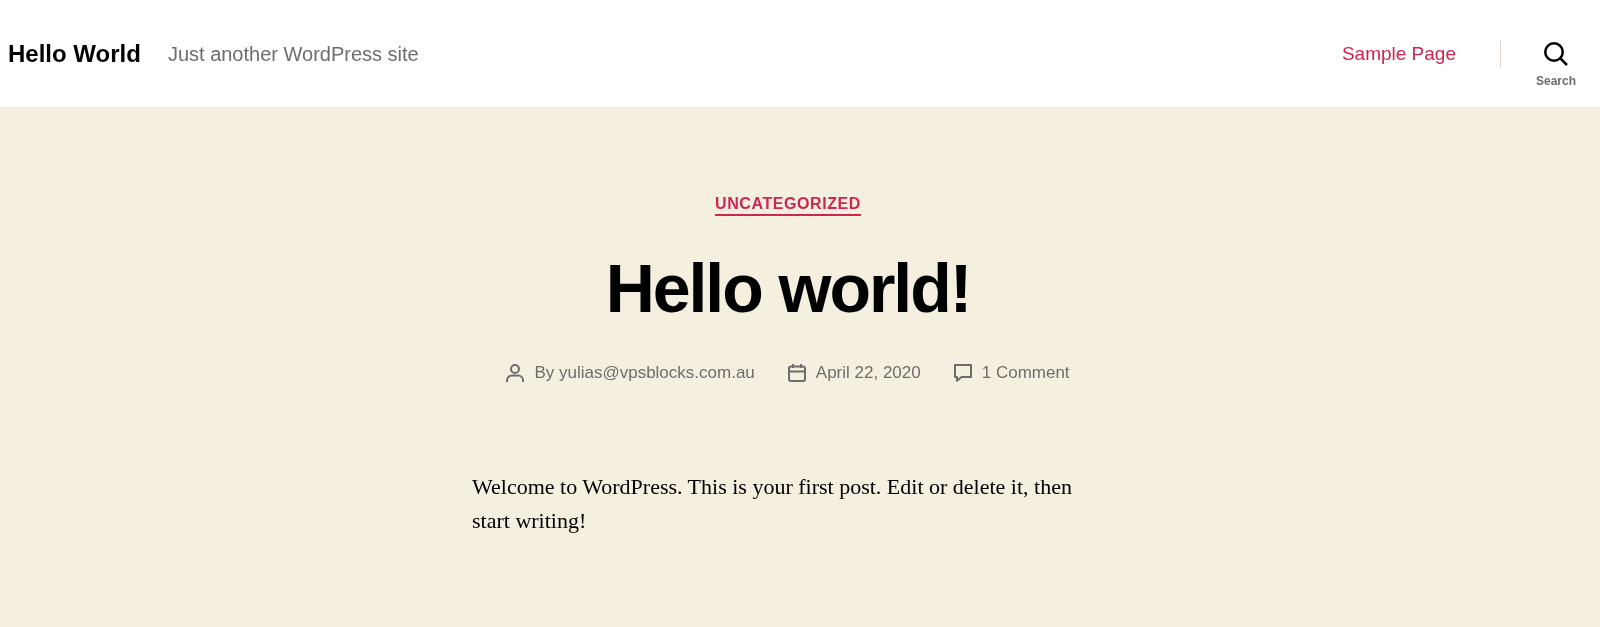  What do you see at coordinates (772, 504) in the screenshot?
I see `post-paragraph: Welcome to WordPress. This is your first post. Edit or delete it, then start writing!` at bounding box center [772, 504].